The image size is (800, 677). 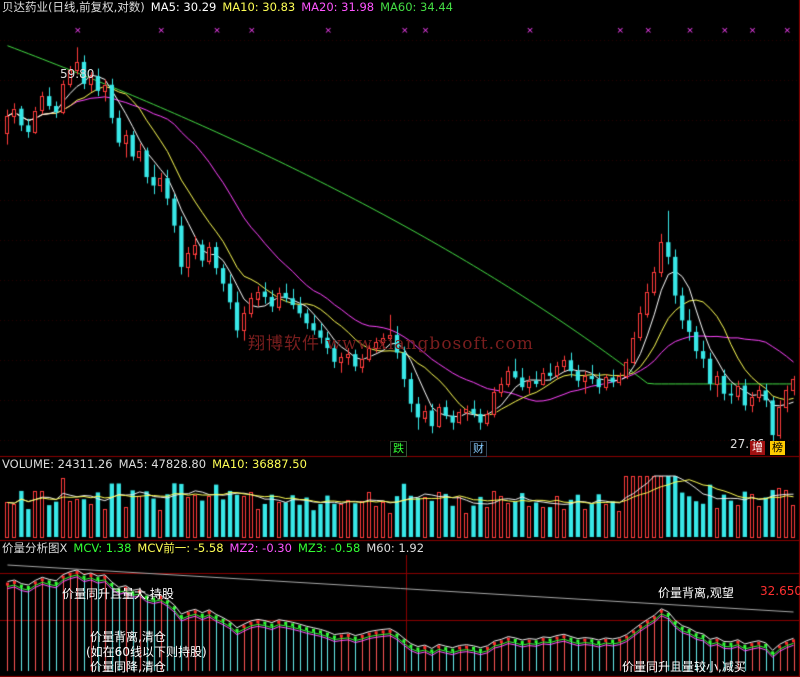 I want to click on ma20-value: MA20: 31.98, so click(x=338, y=7).